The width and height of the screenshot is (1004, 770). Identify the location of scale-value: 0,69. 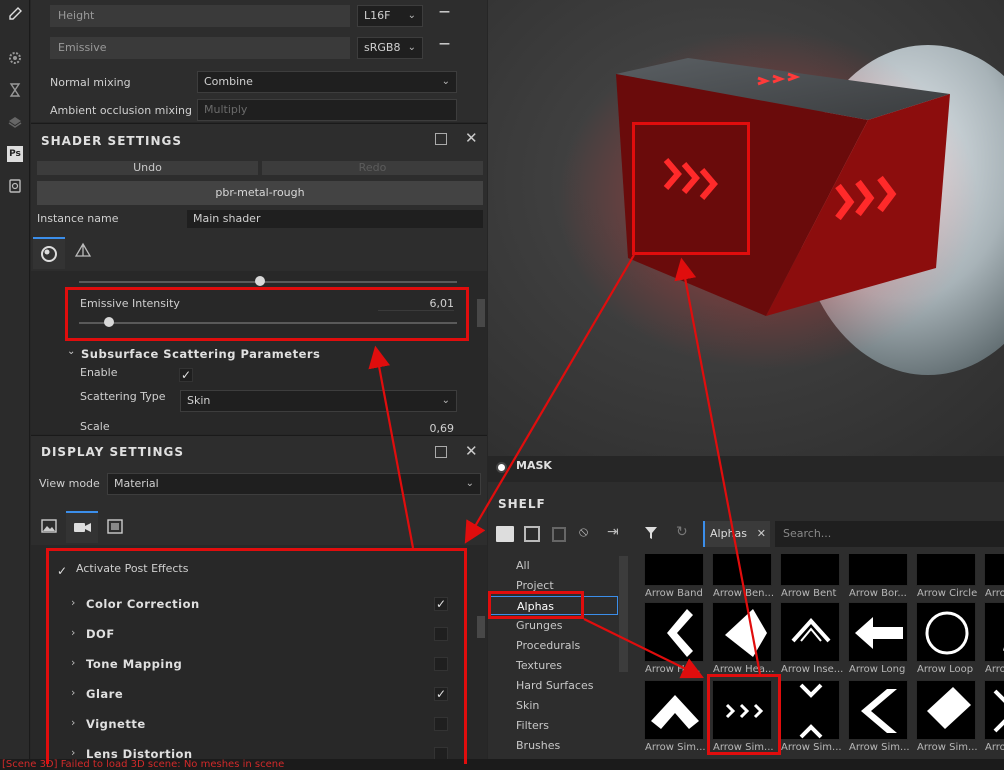
(433, 428).